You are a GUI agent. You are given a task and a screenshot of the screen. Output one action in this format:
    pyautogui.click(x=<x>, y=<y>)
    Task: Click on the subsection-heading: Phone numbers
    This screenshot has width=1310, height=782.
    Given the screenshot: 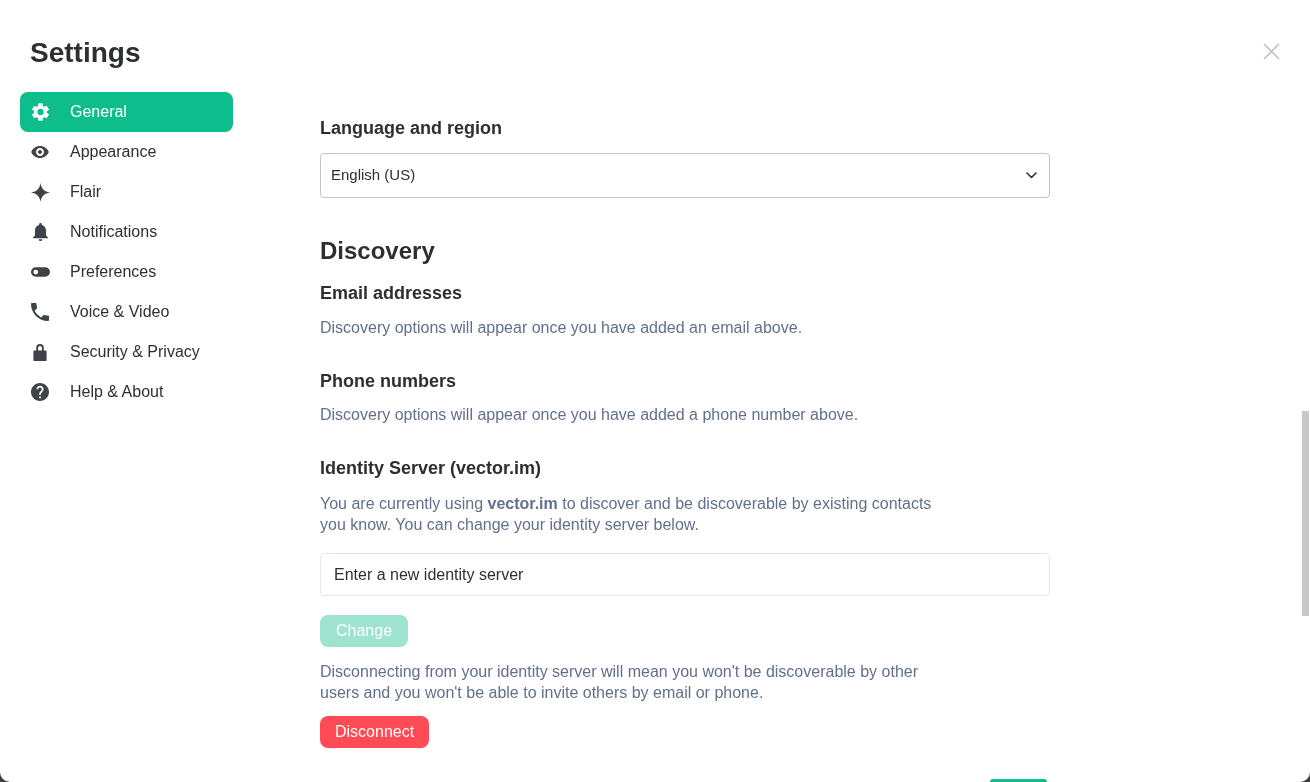 What is the action you would take?
    pyautogui.click(x=388, y=381)
    